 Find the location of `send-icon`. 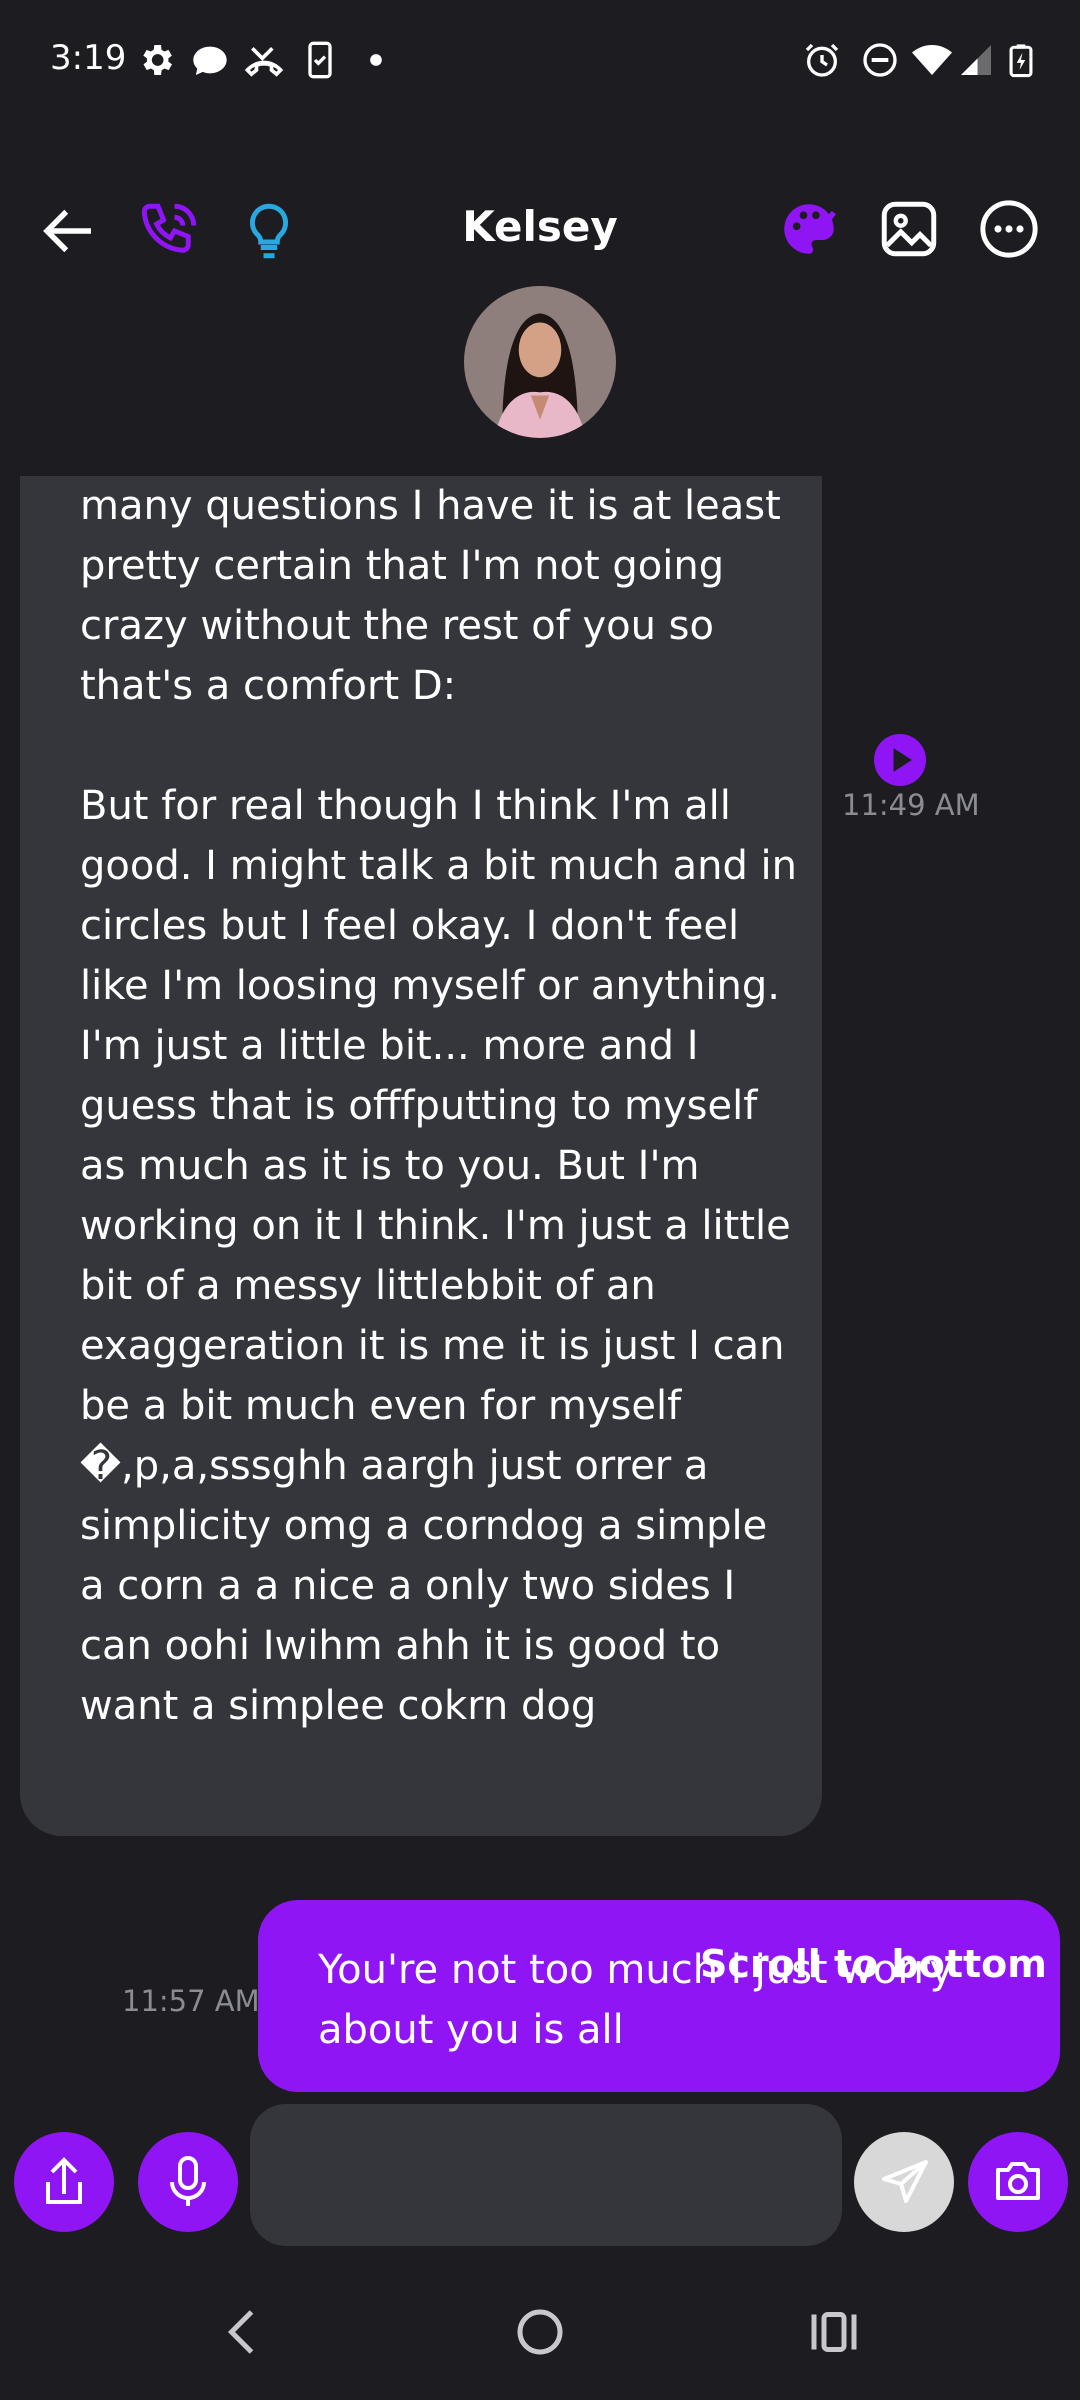

send-icon is located at coordinates (904, 2182).